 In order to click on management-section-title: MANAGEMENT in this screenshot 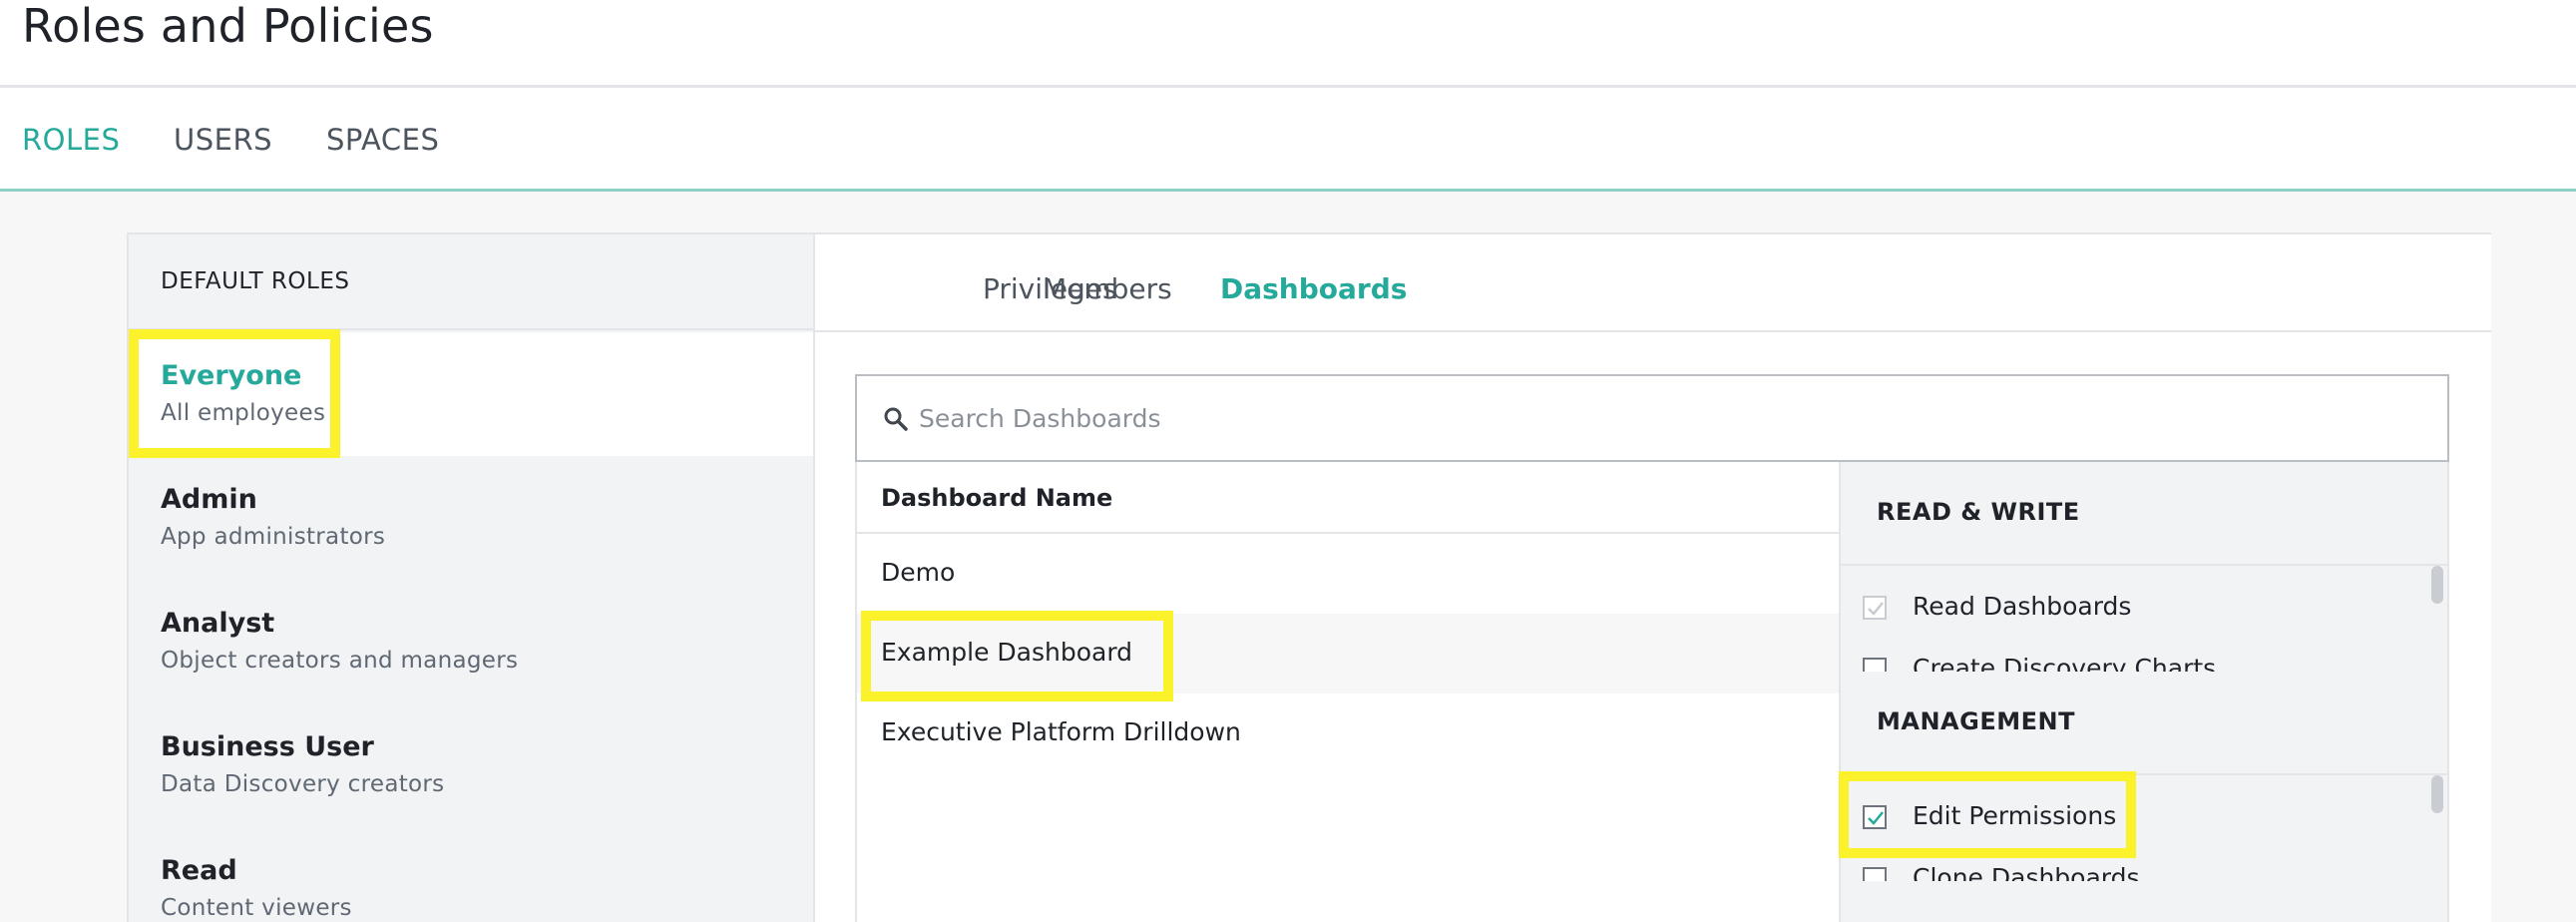, I will do `click(1976, 721)`.